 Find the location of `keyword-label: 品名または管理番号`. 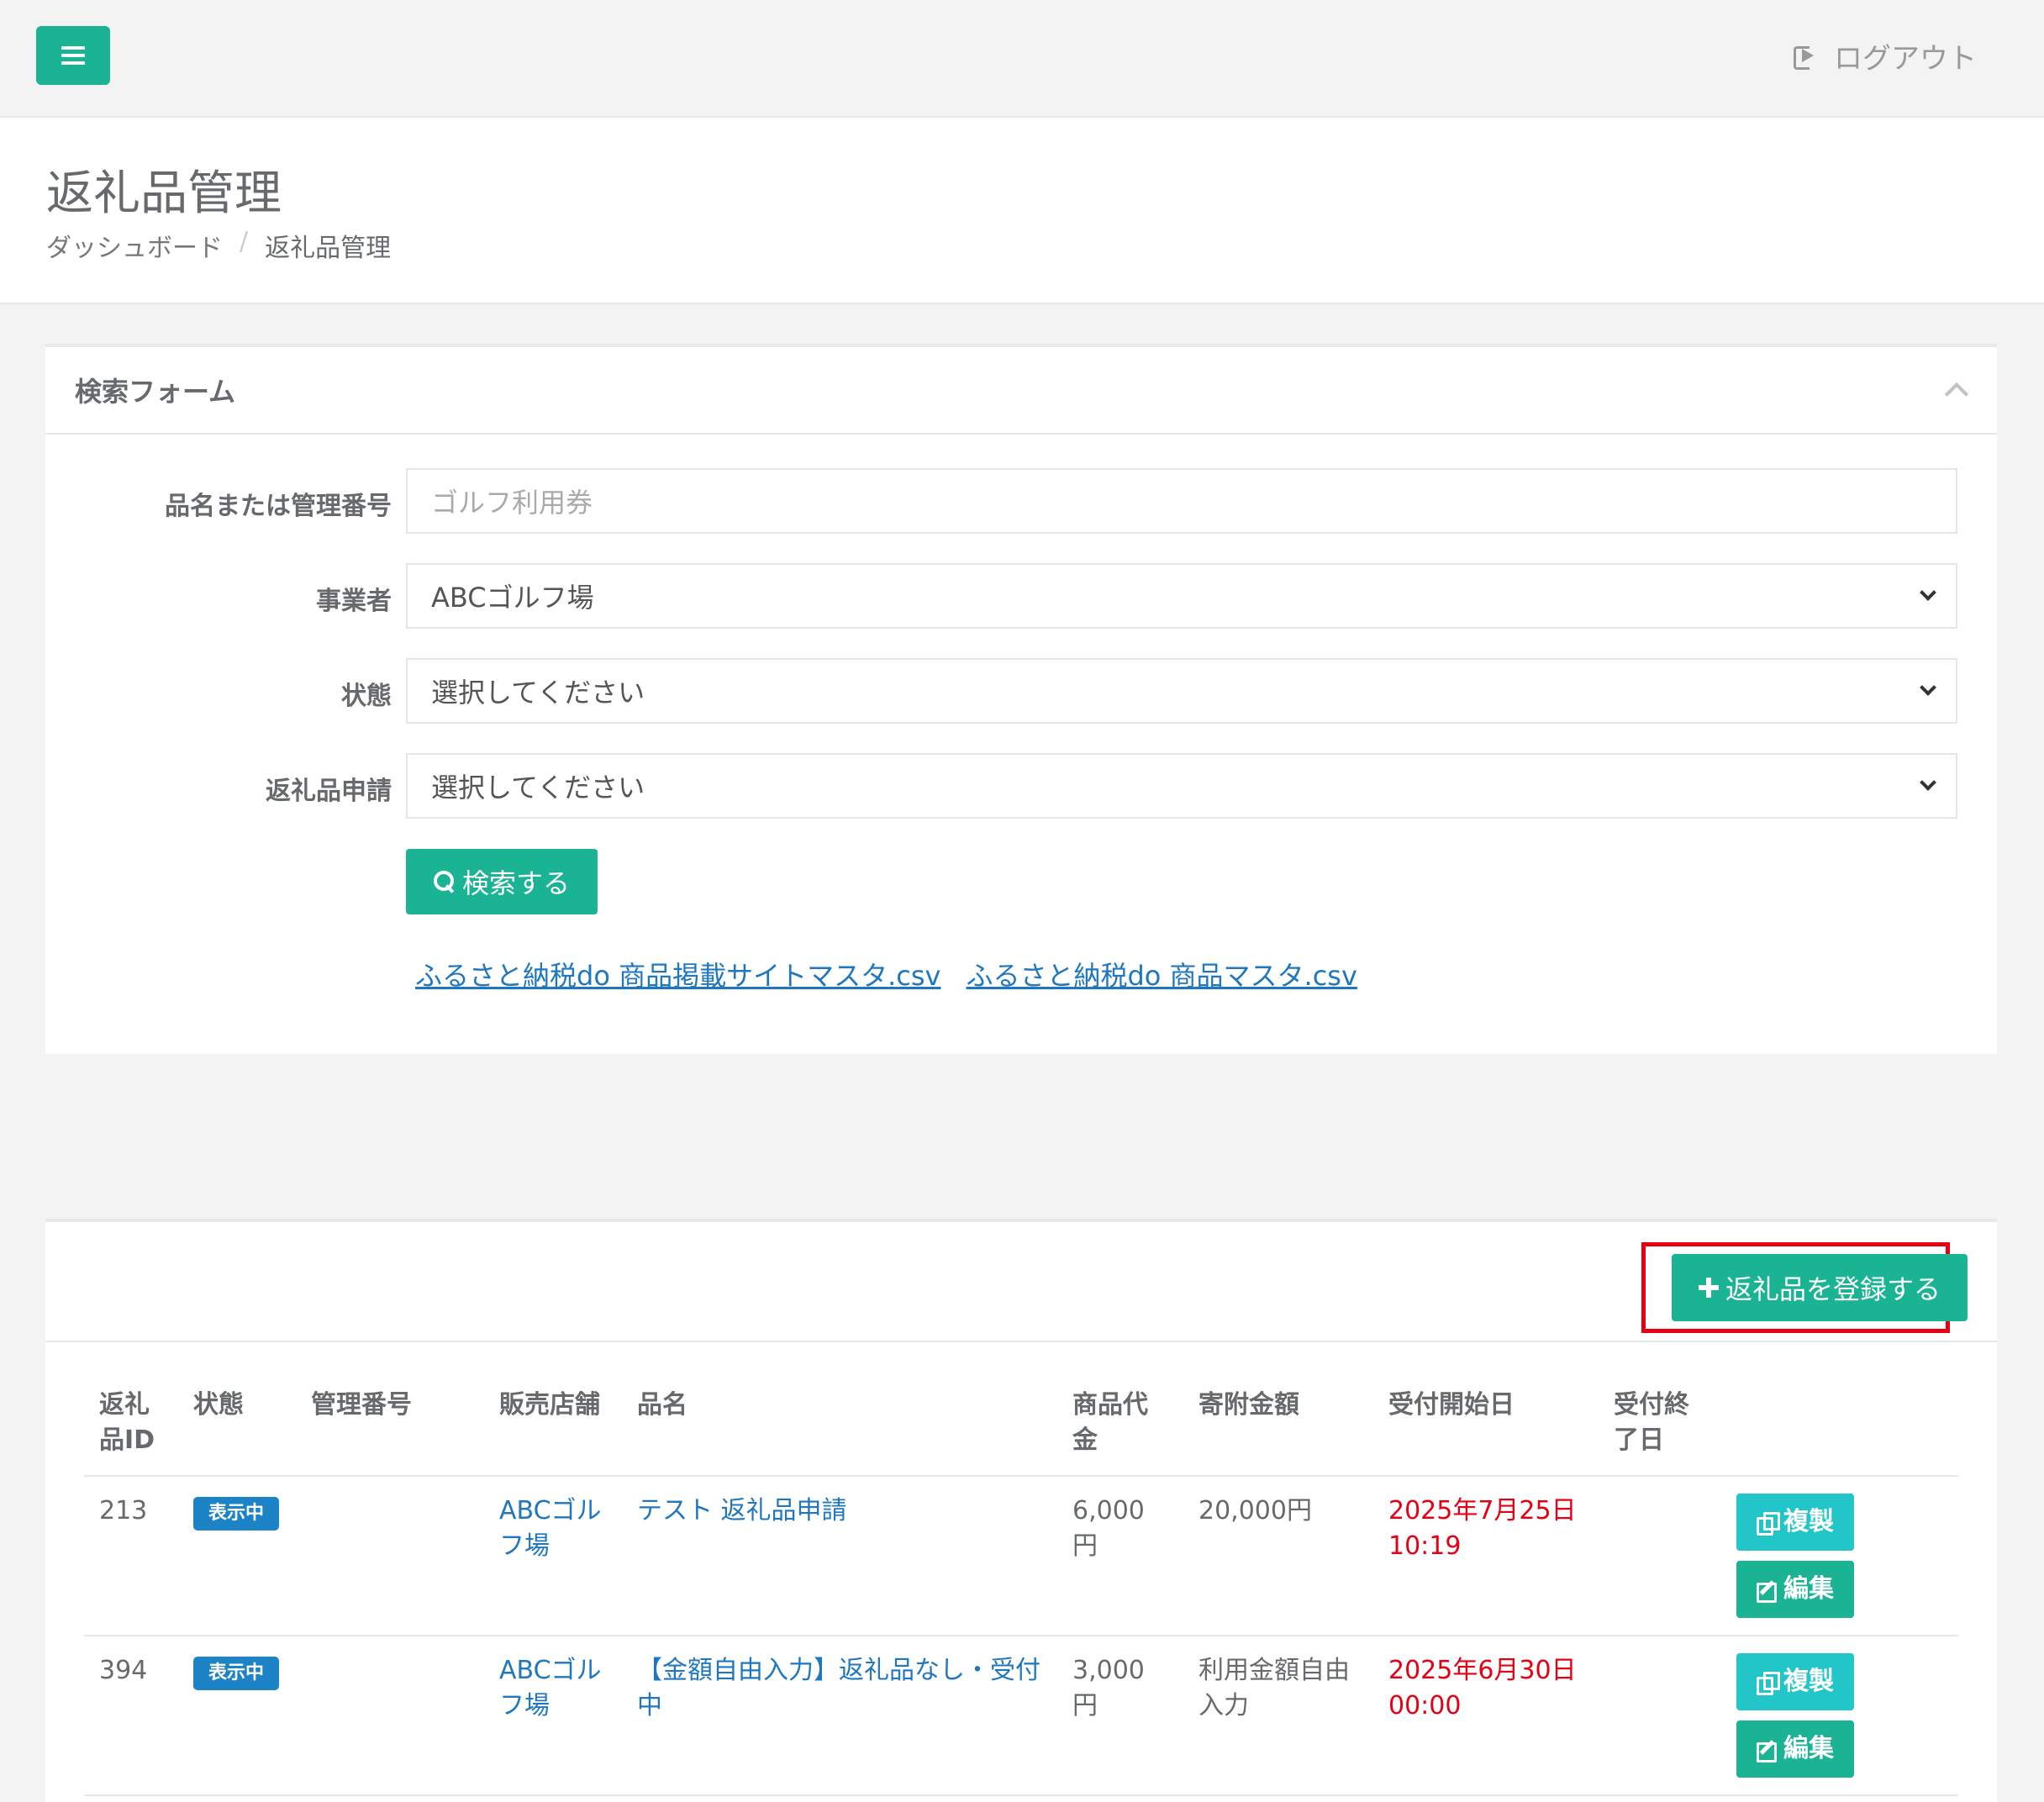

keyword-label: 品名または管理番号 is located at coordinates (278, 506).